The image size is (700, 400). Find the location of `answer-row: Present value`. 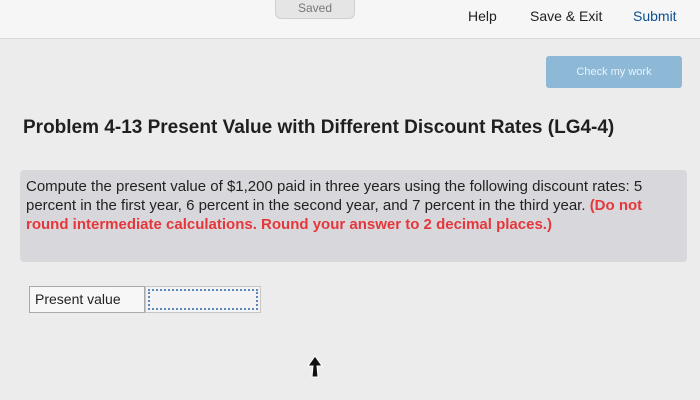

answer-row: Present value is located at coordinates (145, 299).